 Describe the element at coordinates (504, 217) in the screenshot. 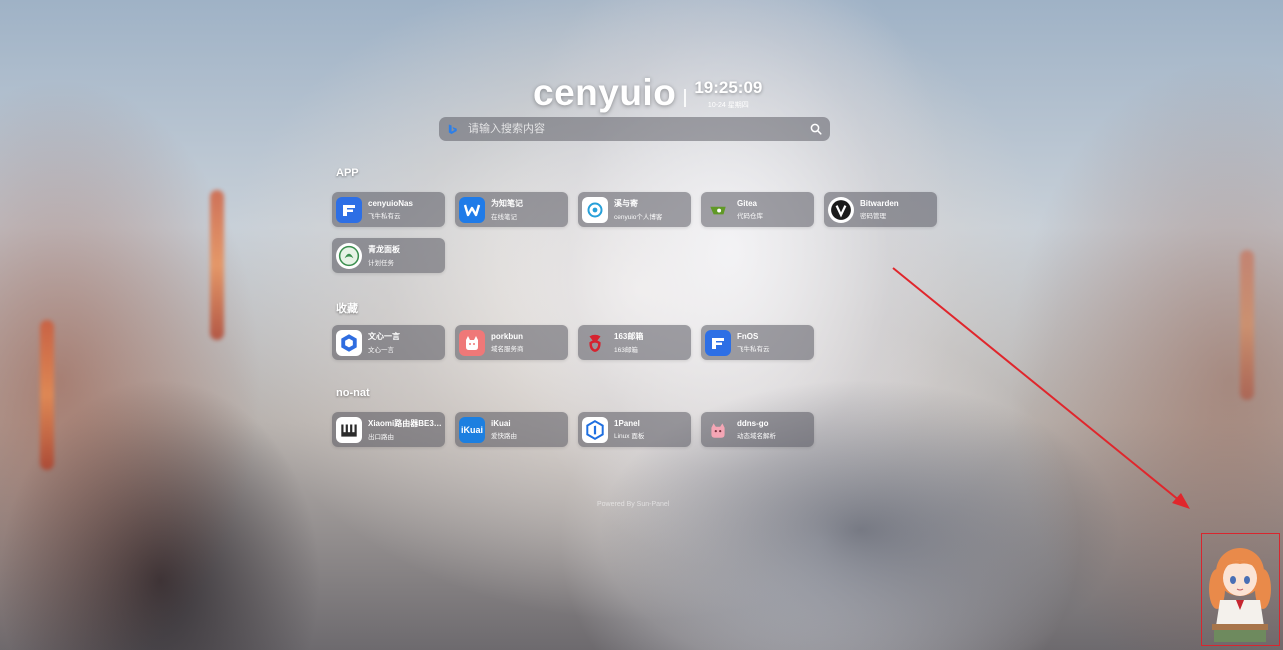

I see `card-desc: 在线笔记` at that location.